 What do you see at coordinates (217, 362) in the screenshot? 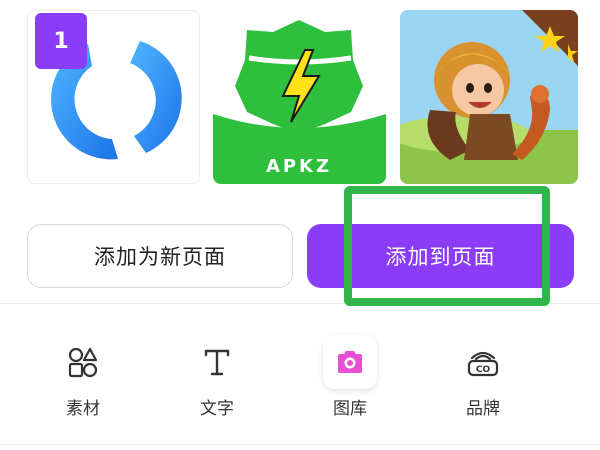
I see `text-icon` at bounding box center [217, 362].